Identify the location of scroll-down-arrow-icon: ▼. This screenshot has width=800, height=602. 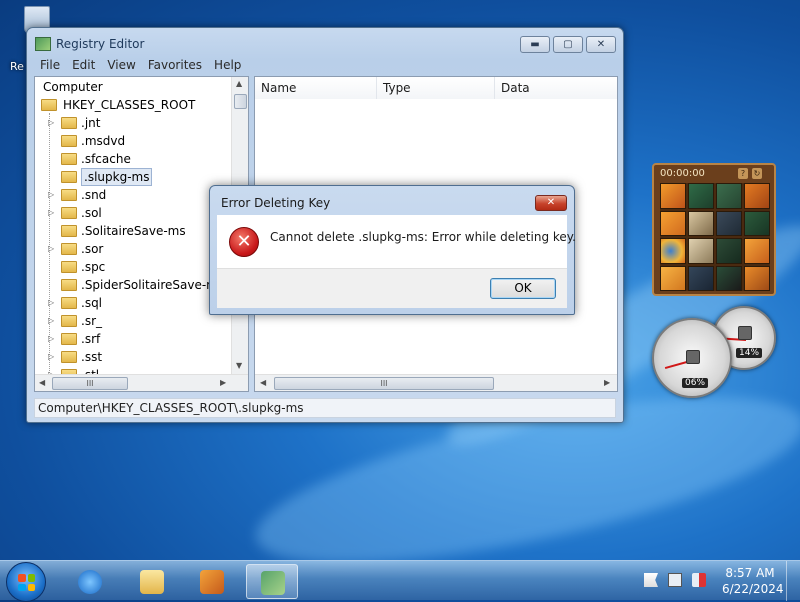
(239, 365).